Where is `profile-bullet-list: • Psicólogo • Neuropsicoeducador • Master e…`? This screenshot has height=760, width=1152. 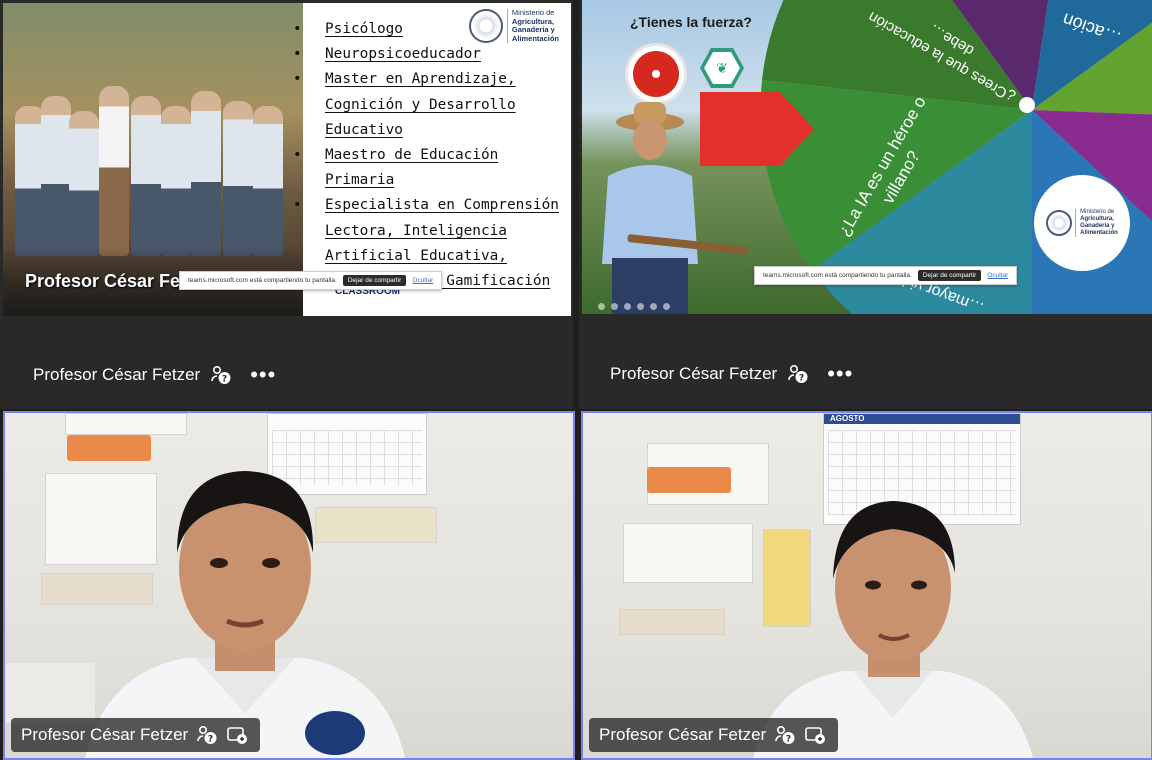 profile-bullet-list: • Psicólogo • Neuropsicoeducador • Master e… is located at coordinates (430, 155).